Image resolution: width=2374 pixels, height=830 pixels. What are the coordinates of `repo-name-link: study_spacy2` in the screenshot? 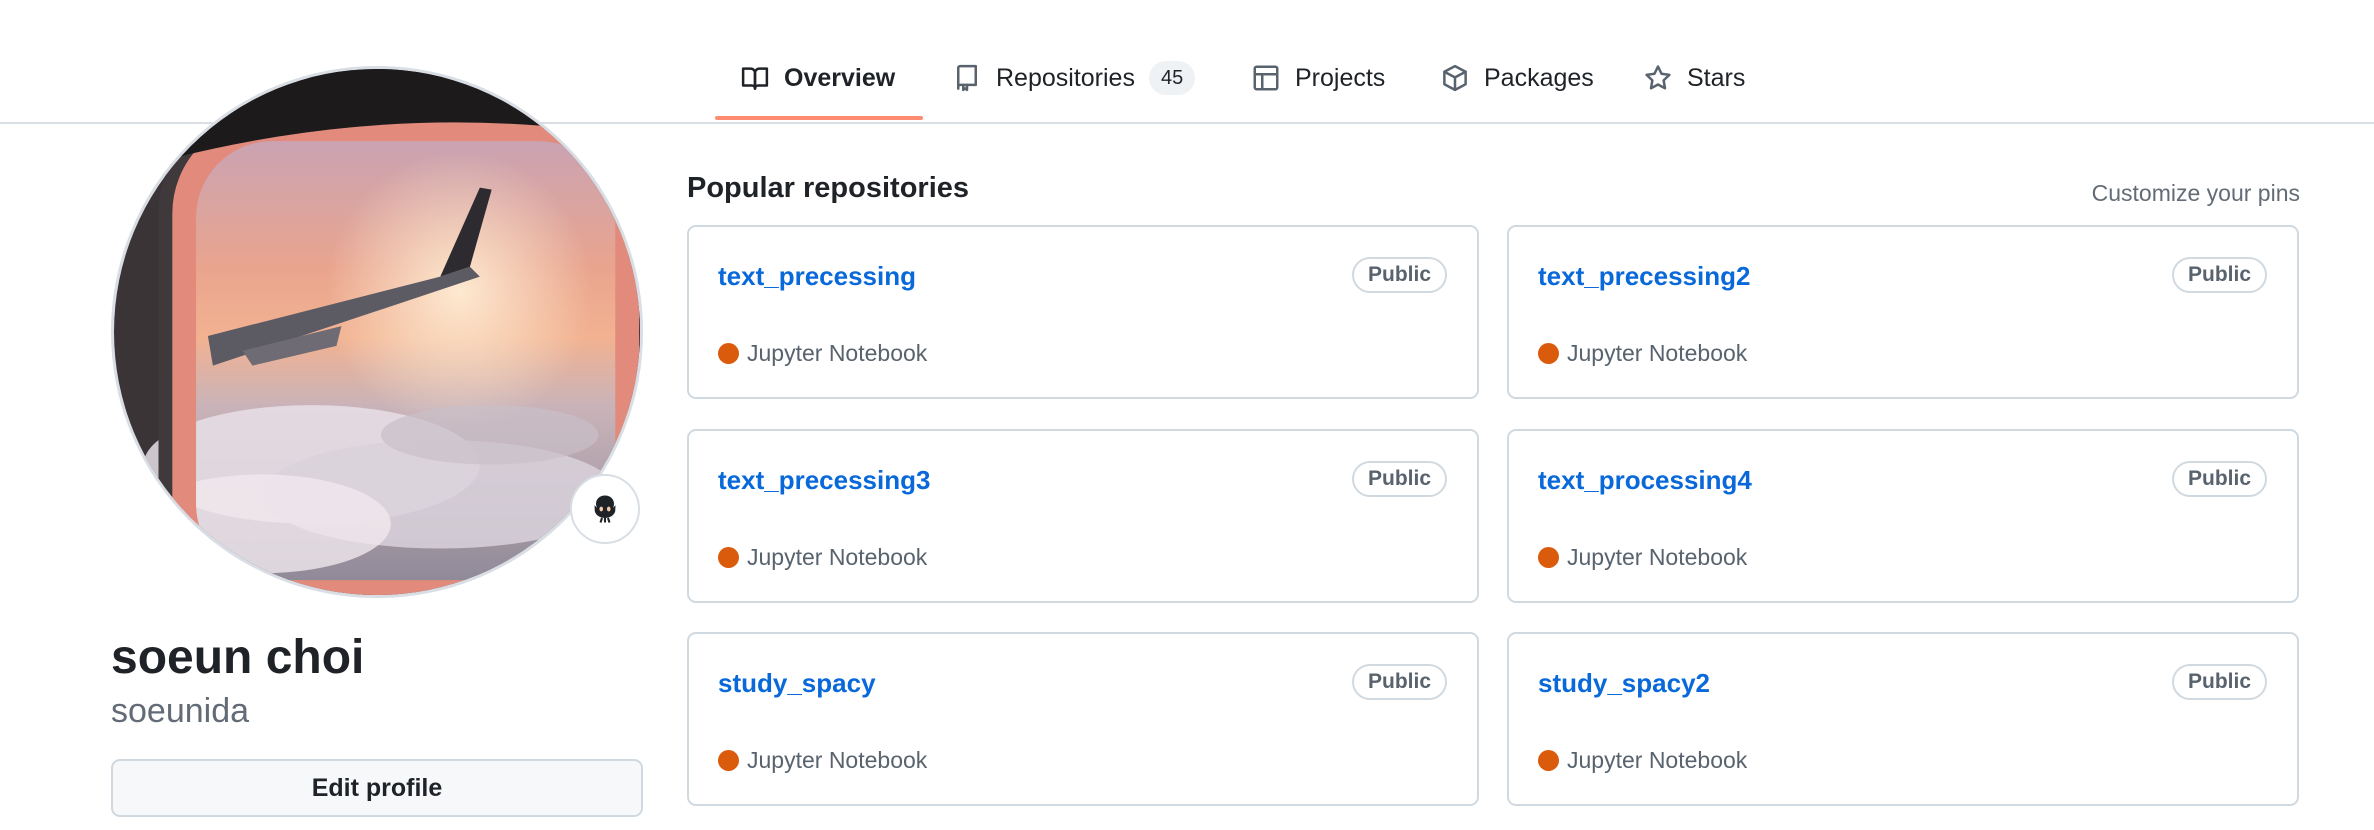 It's located at (1624, 683).